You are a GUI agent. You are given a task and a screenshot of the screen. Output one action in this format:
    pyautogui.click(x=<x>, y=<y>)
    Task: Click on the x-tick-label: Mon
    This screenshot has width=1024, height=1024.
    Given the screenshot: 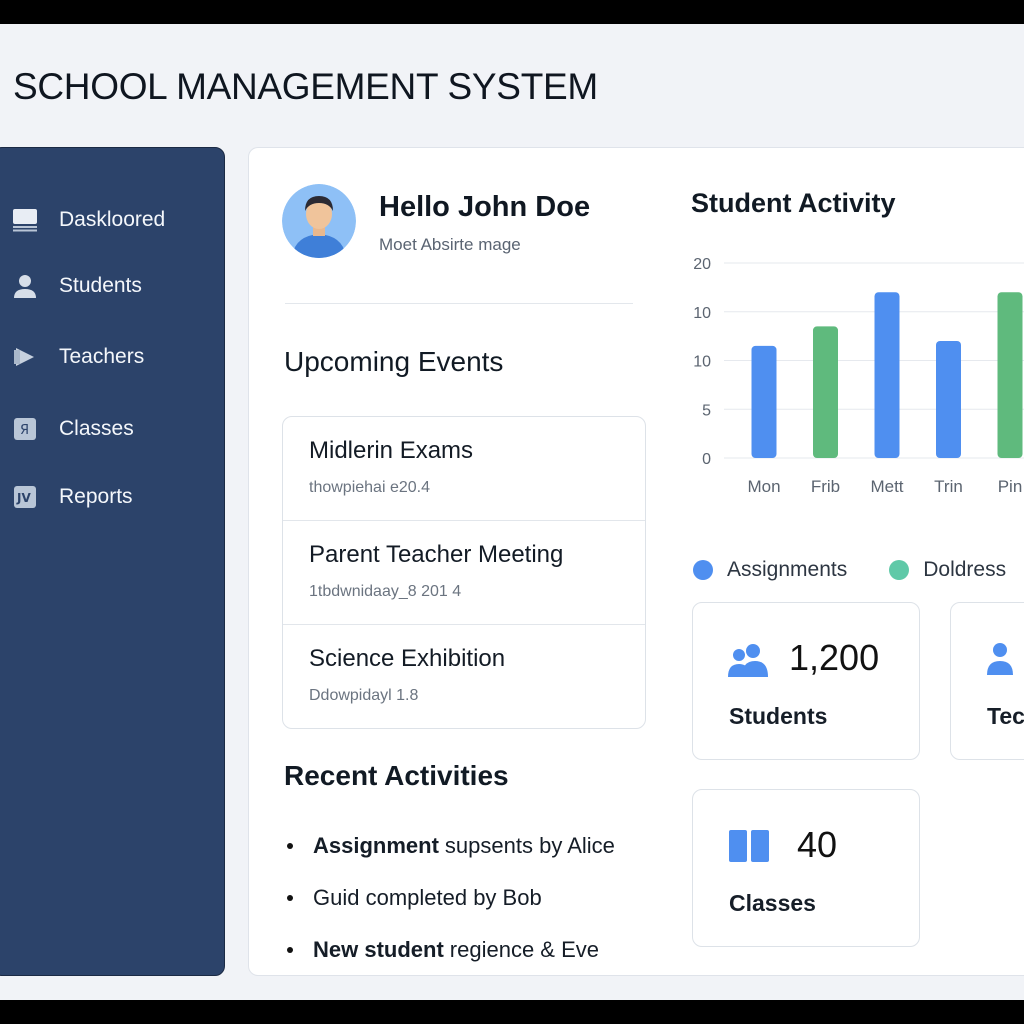 What is the action you would take?
    pyautogui.click(x=763, y=486)
    